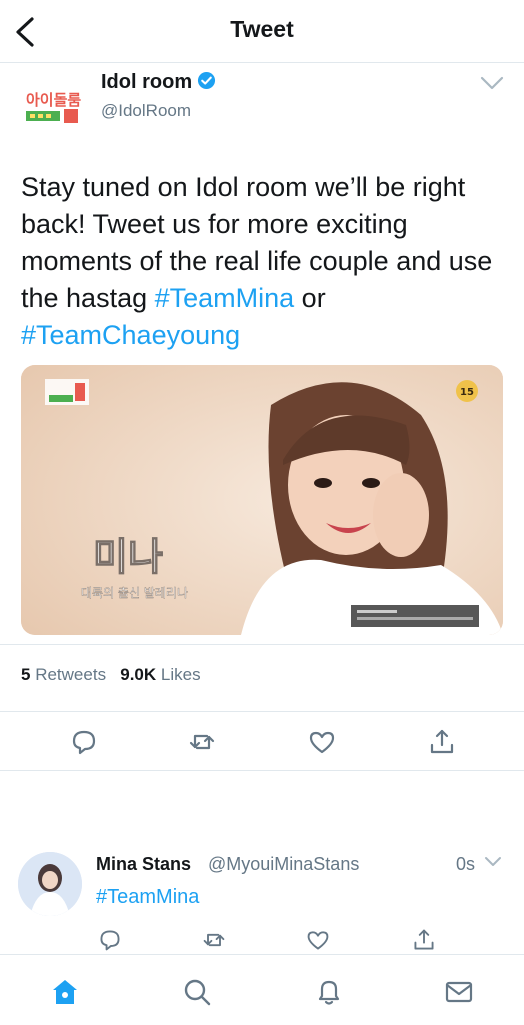 This screenshot has width=524, height=1025. I want to click on reply-avatar-image, so click(50, 884).